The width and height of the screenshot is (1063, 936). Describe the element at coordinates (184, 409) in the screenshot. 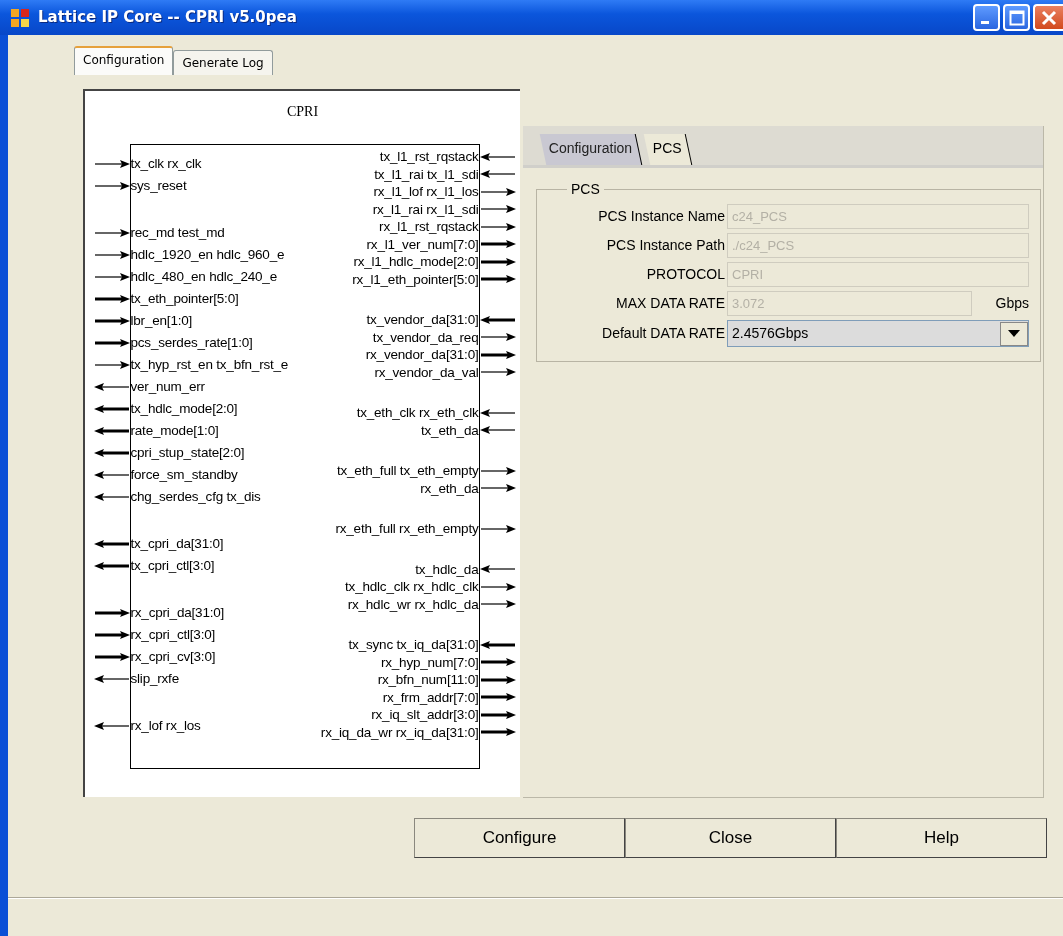

I see `port-label: tx_hdlc_mode[2:0]` at that location.